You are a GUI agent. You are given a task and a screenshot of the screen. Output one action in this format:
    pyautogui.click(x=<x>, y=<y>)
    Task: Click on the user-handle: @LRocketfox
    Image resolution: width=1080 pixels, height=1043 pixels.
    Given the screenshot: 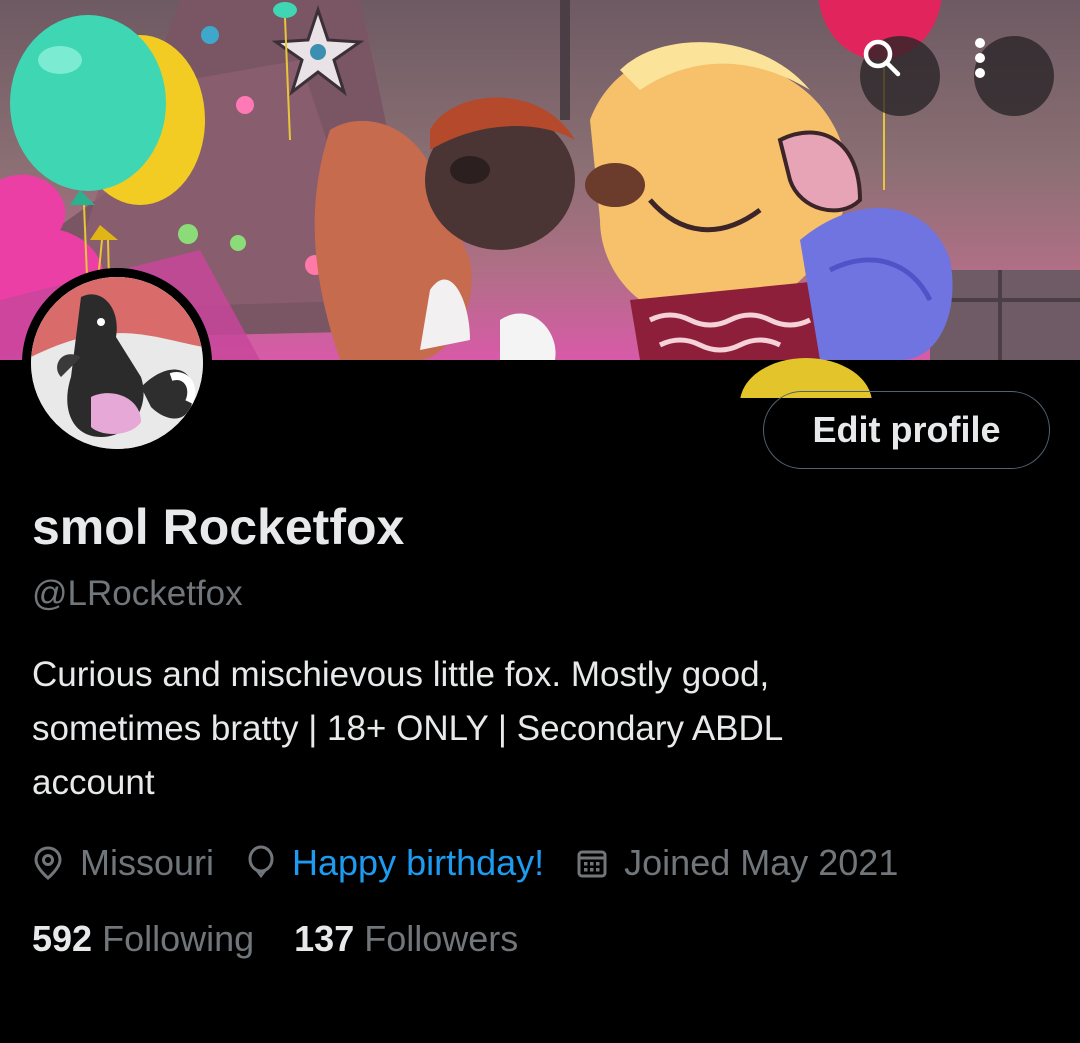 What is the action you would take?
    pyautogui.click(x=137, y=593)
    